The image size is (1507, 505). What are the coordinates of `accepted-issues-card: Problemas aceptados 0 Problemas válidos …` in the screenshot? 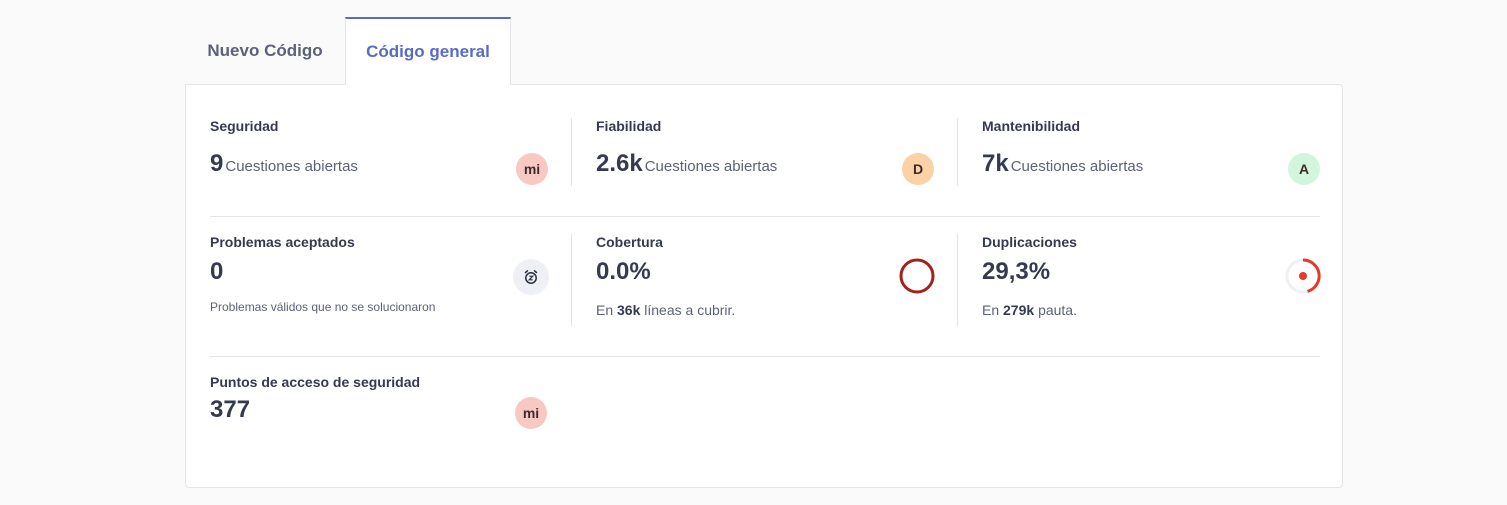 It's located at (379, 274).